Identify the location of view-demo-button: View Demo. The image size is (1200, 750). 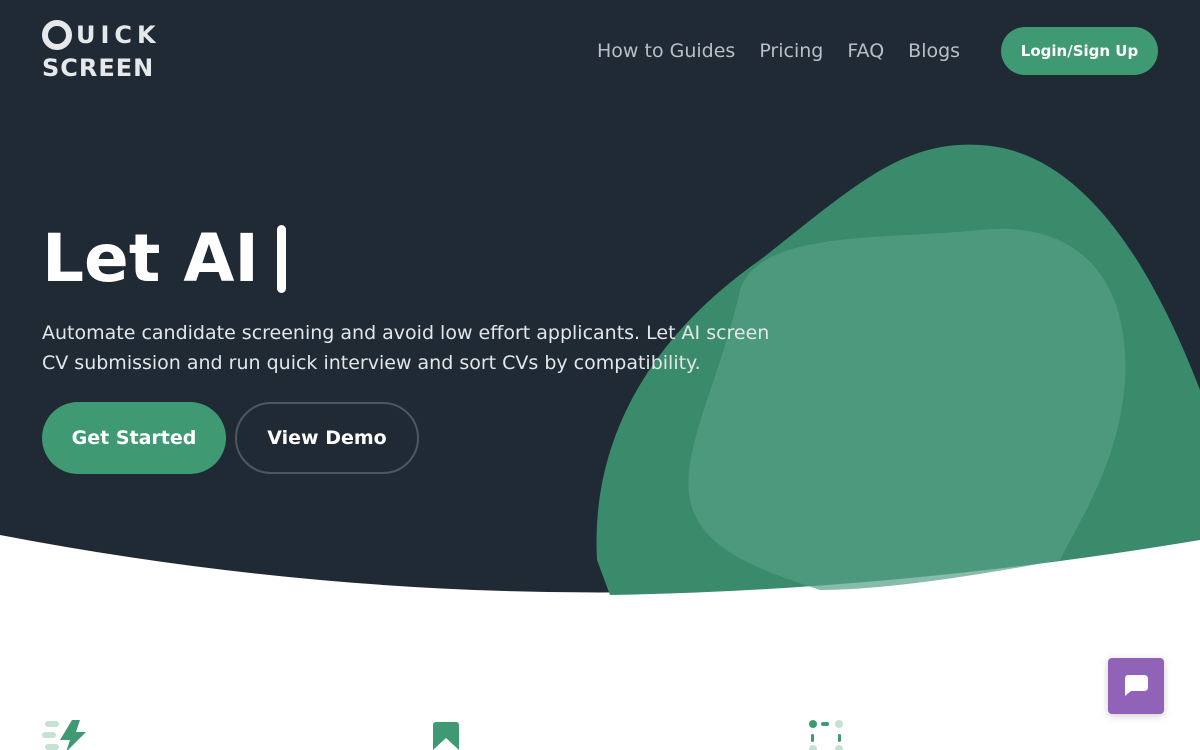
(327, 438).